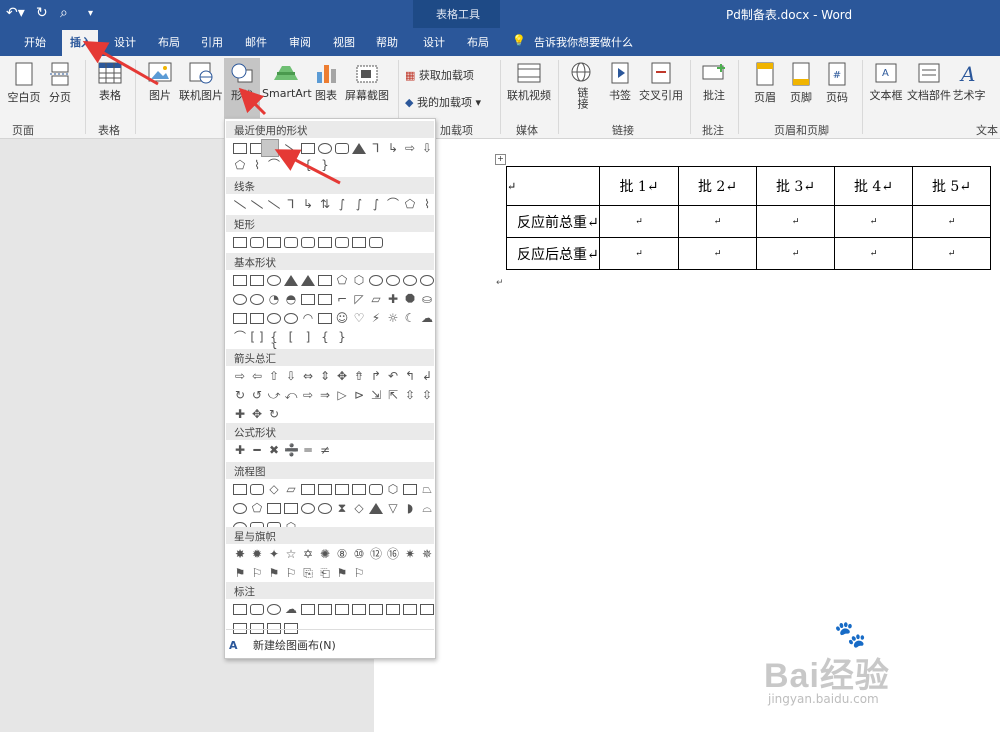 The height and width of the screenshot is (732, 1000). I want to click on paw-logo-icon: 🐾, so click(850, 635).